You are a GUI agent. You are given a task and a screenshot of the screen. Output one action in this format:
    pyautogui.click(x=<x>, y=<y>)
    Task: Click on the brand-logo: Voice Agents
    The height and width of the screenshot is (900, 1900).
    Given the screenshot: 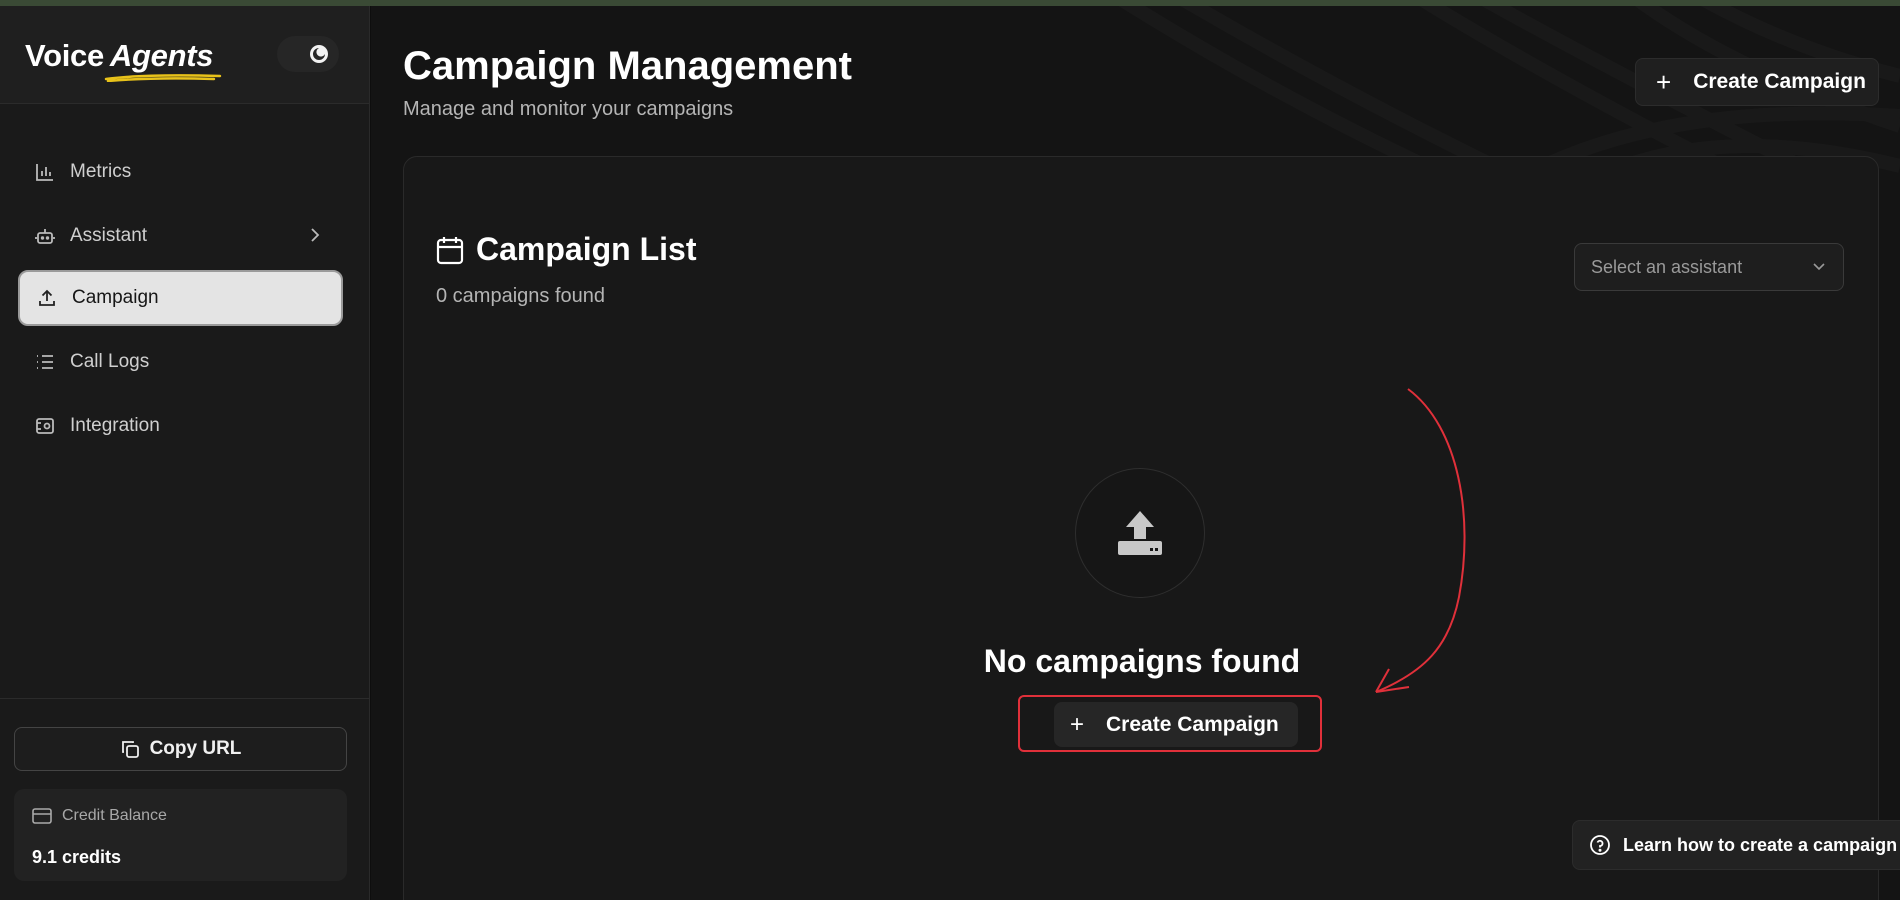 What is the action you would take?
    pyautogui.click(x=119, y=56)
    